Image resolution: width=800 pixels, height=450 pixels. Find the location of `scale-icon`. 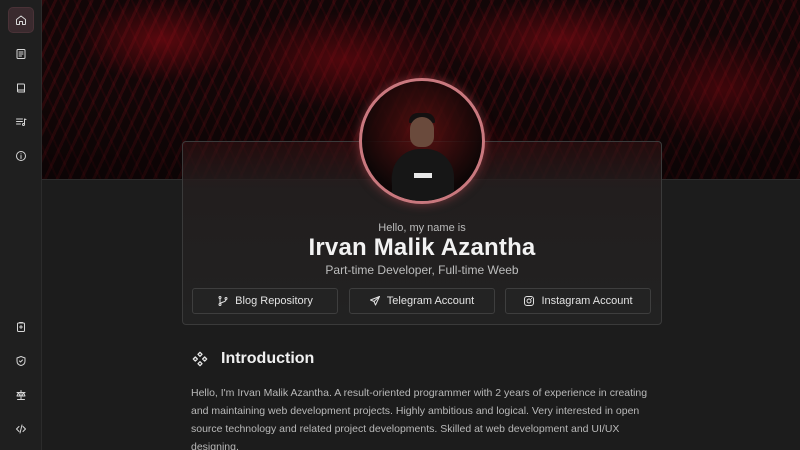

scale-icon is located at coordinates (20, 395).